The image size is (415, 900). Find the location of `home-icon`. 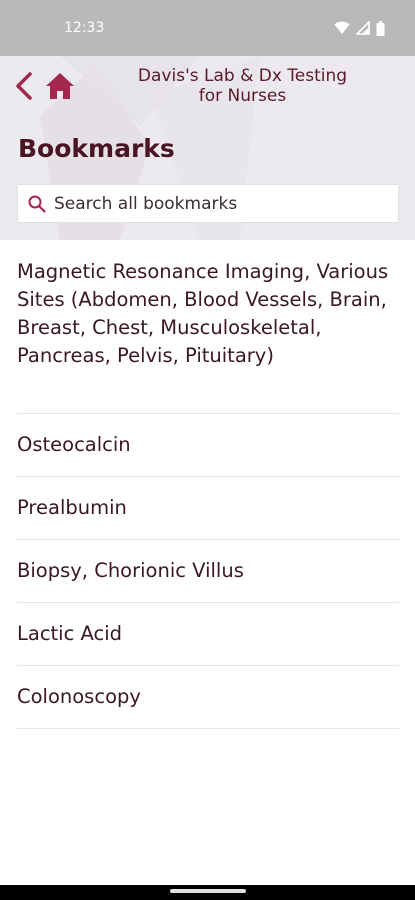

home-icon is located at coordinates (60, 86).